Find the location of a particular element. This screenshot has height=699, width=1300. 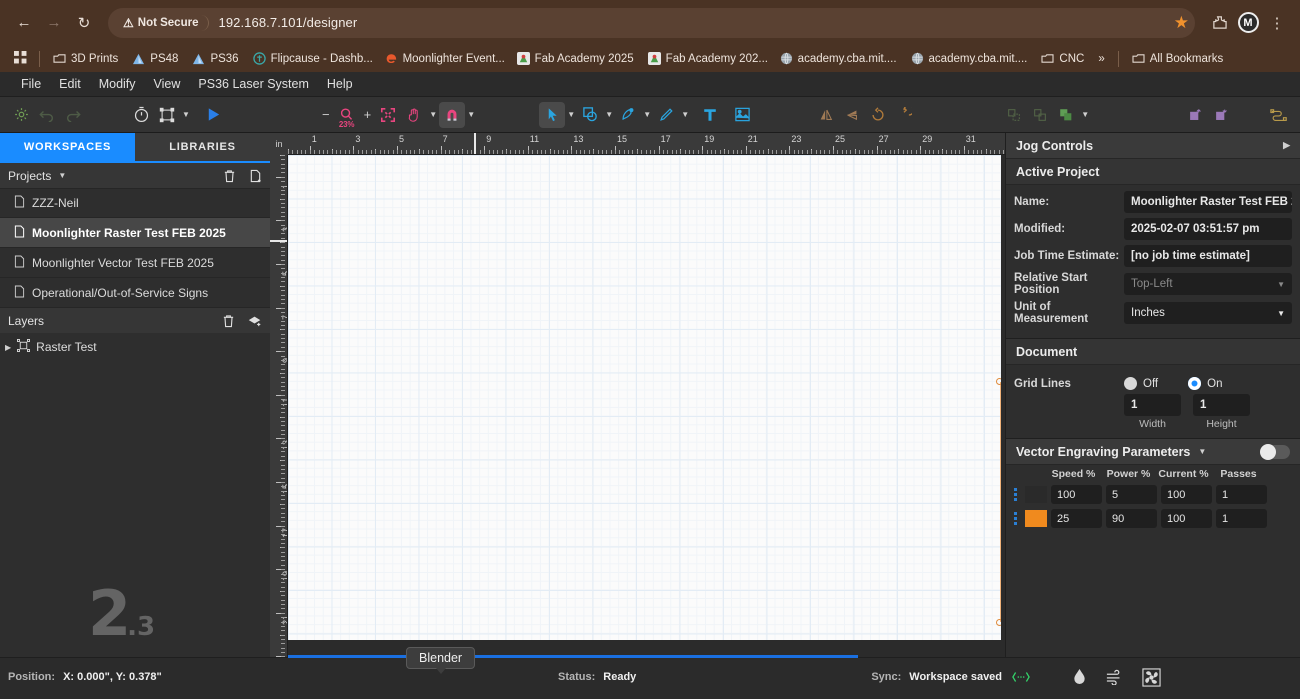

grid-lines-off-radio: Off is located at coordinates (1141, 383).